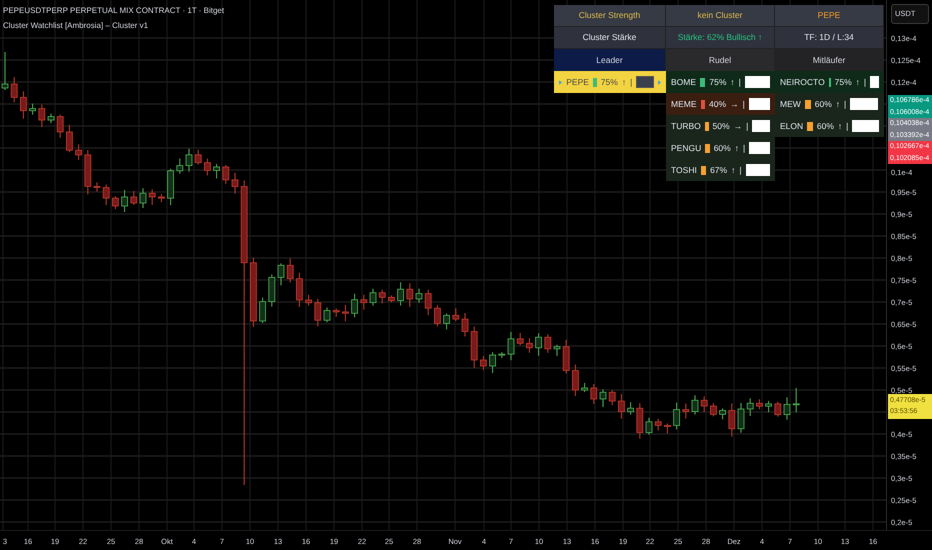 The image size is (932, 550). What do you see at coordinates (720, 15) in the screenshot?
I see `table-header-text: kein Cluster` at bounding box center [720, 15].